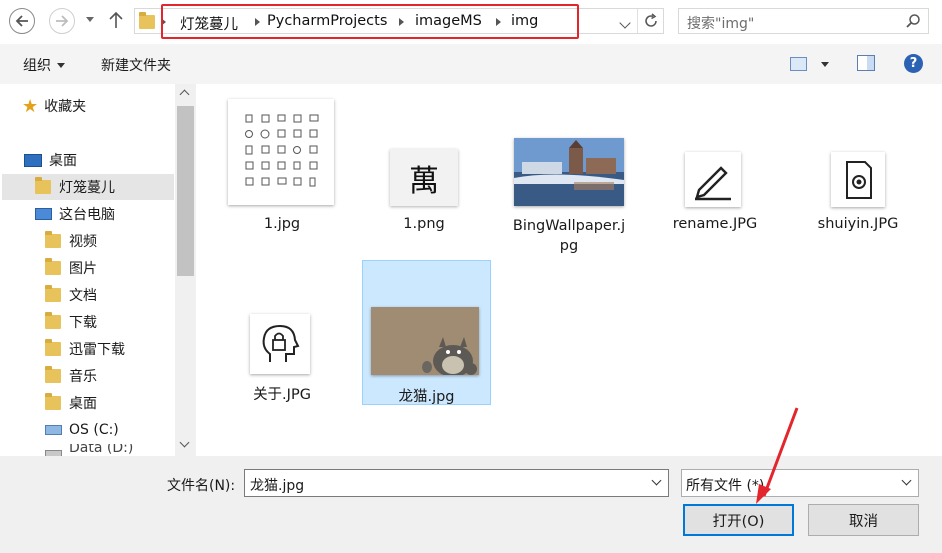 The image size is (942, 553). I want to click on rename-thumbnail, so click(713, 179).